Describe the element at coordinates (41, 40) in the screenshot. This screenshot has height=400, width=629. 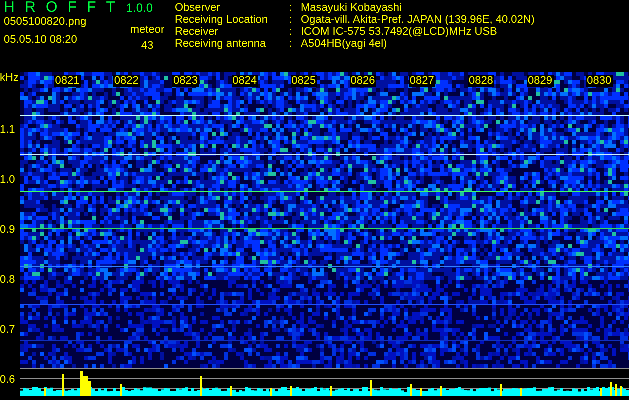
I see `date-time: 05.05.10 08:20` at that location.